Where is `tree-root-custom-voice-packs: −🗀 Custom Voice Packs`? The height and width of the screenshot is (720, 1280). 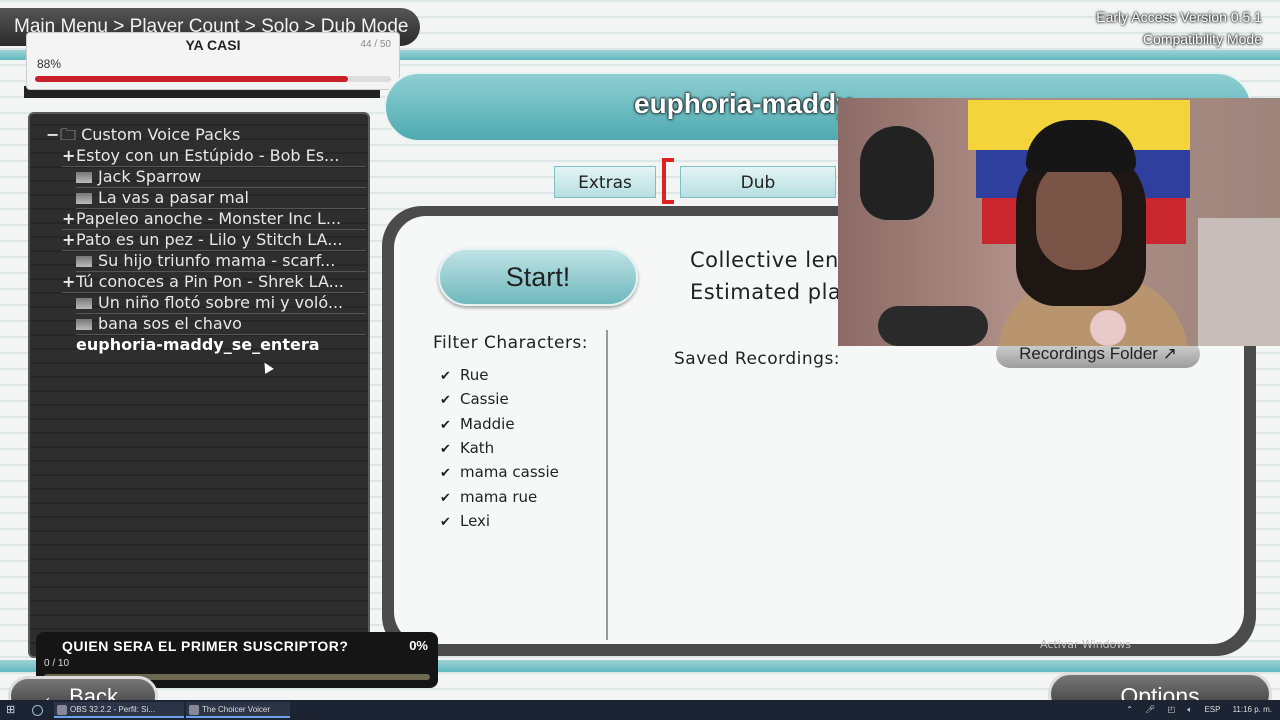
tree-root-custom-voice-packs: −🗀 Custom Voice Packs is located at coordinates (206, 134).